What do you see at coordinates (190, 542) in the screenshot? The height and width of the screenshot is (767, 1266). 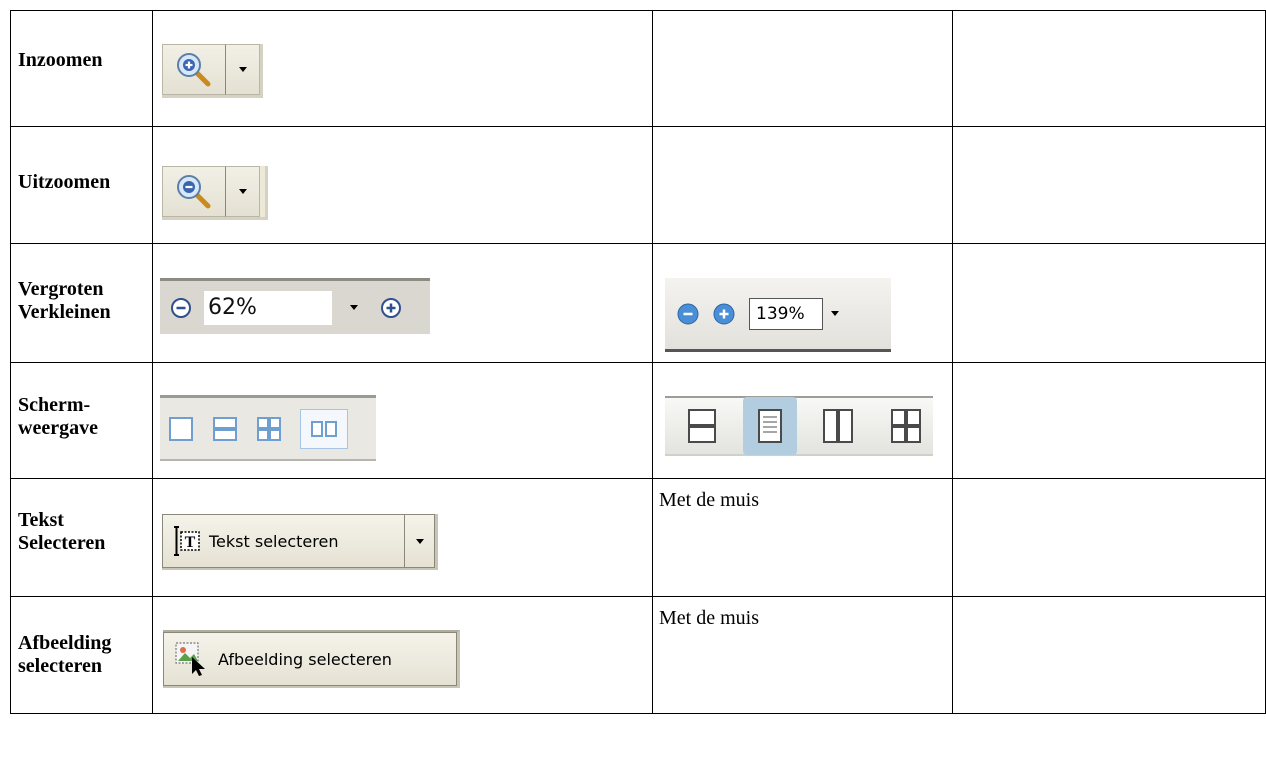 I see `svg-text: T` at bounding box center [190, 542].